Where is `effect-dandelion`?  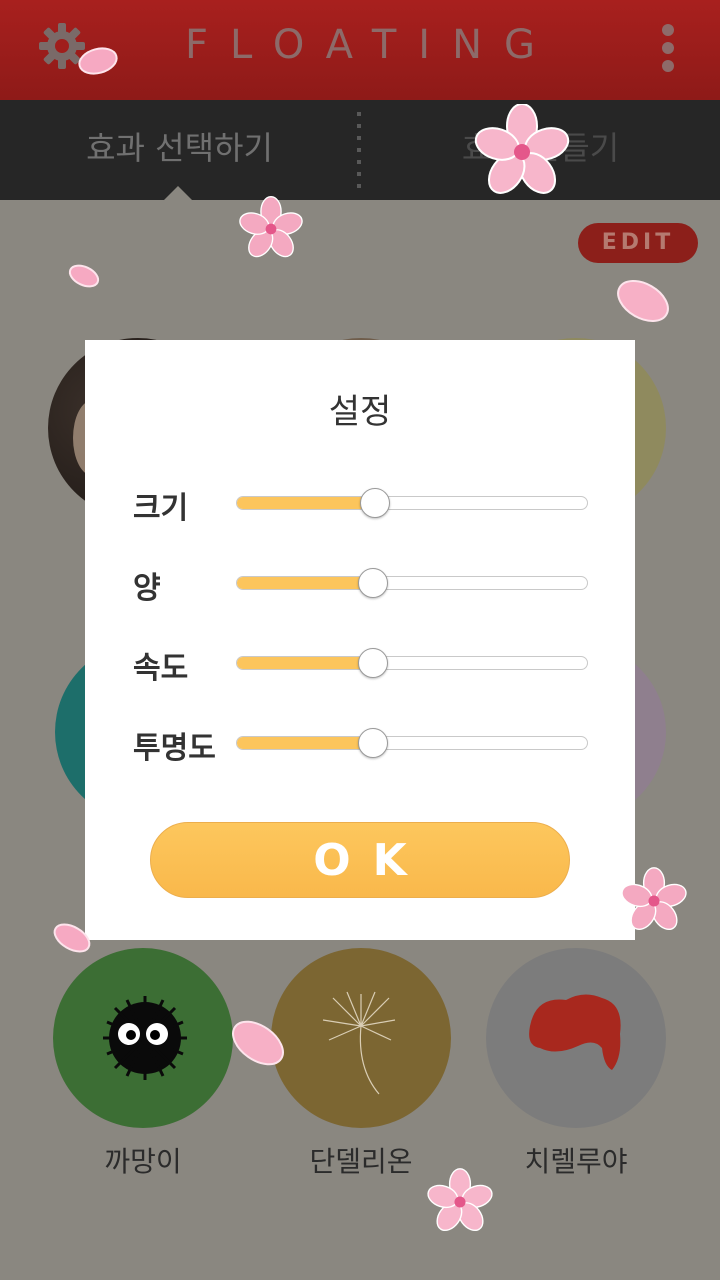
effect-dandelion is located at coordinates (361, 1038).